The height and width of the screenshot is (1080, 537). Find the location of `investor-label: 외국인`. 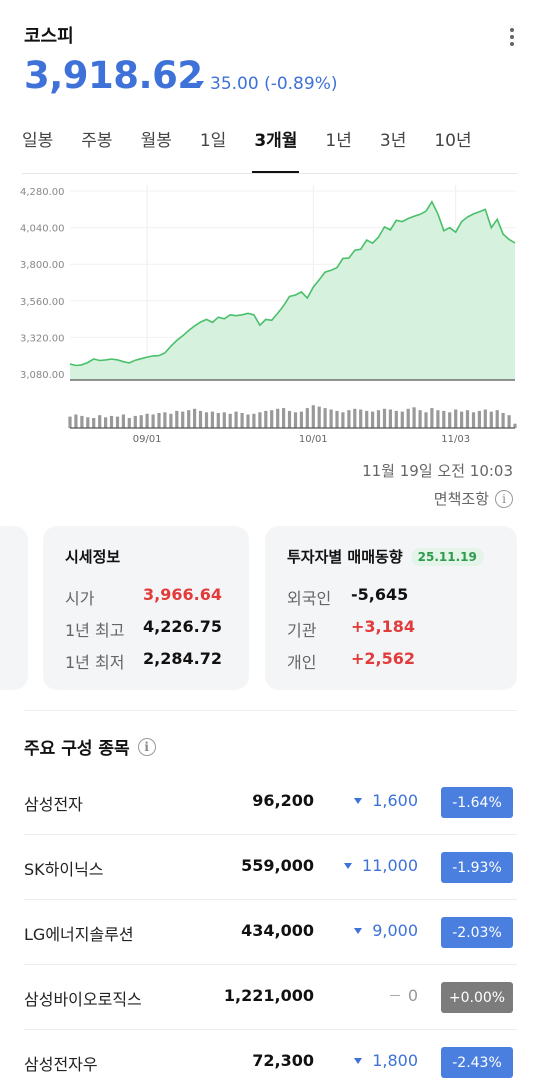

investor-label: 외국인 is located at coordinates (309, 598).